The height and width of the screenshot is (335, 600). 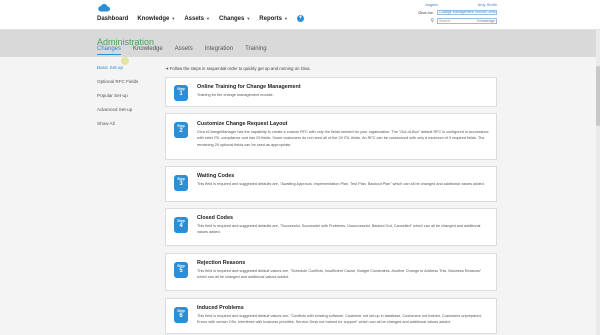 I want to click on service-desk-selector-row: Giva Inc. Change Management Service Desk, so click(x=457, y=12).